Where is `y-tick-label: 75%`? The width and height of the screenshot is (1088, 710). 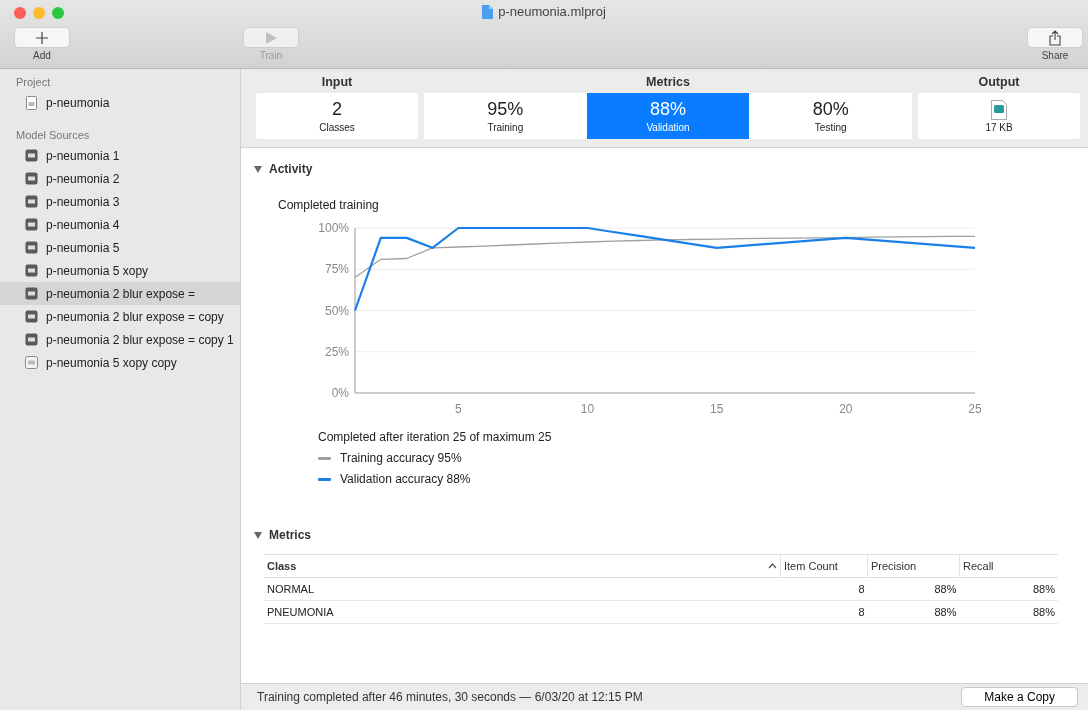
y-tick-label: 75% is located at coordinates (336, 269).